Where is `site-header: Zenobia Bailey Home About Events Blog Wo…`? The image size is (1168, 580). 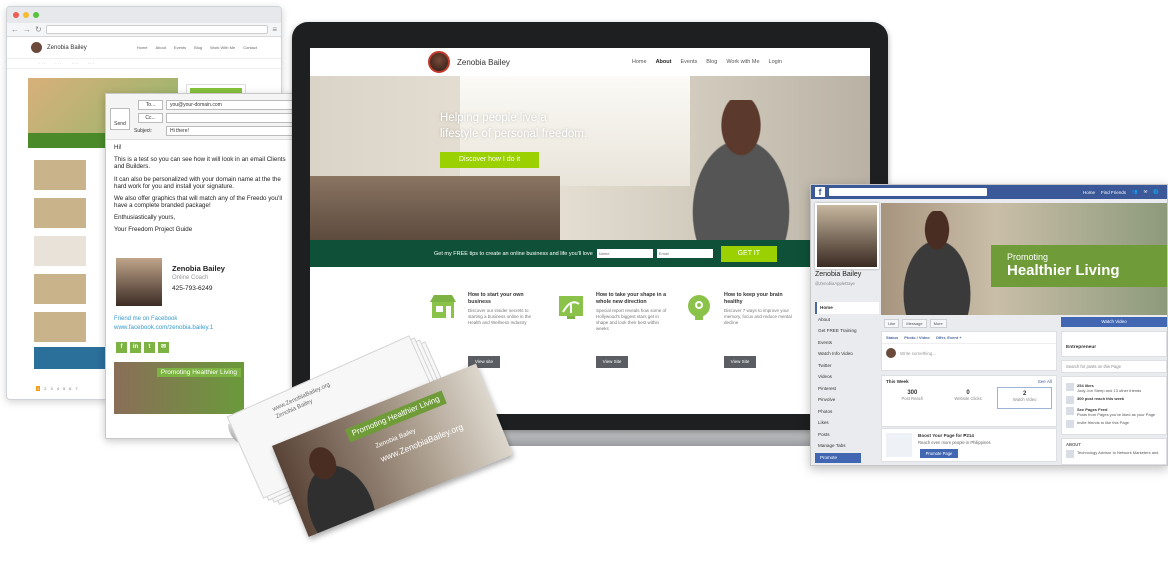
site-header: Zenobia Bailey Home About Events Blog Wo… is located at coordinates (590, 62).